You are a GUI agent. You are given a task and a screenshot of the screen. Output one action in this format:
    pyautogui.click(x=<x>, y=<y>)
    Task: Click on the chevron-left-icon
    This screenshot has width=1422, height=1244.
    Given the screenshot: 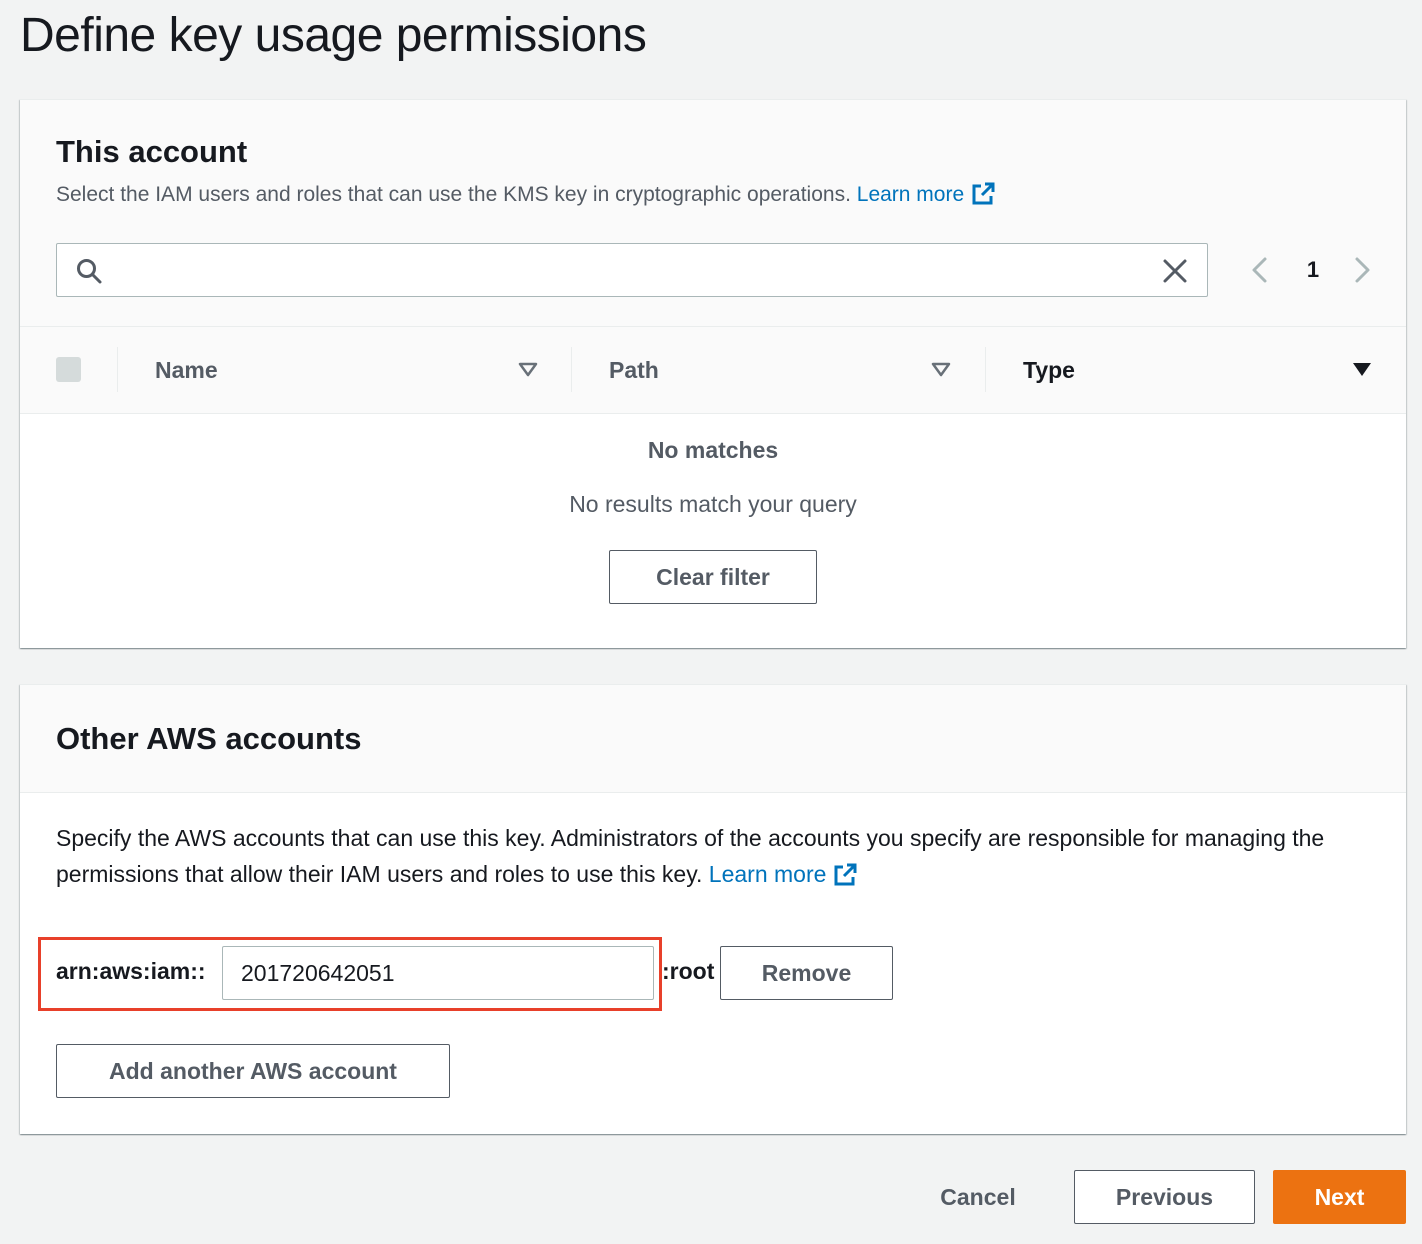 What is the action you would take?
    pyautogui.click(x=1260, y=270)
    